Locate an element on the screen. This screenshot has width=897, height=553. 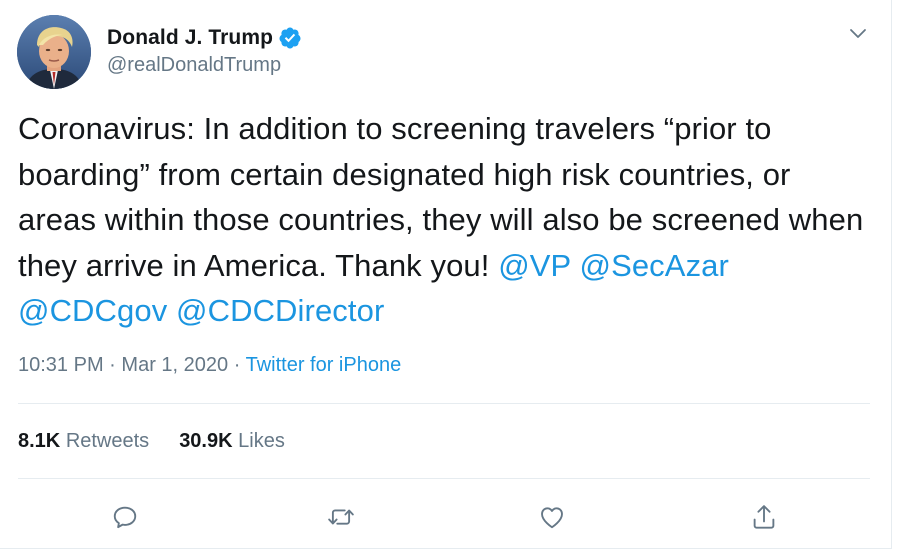
tweet-time: 10:31 PM is located at coordinates (61, 365).